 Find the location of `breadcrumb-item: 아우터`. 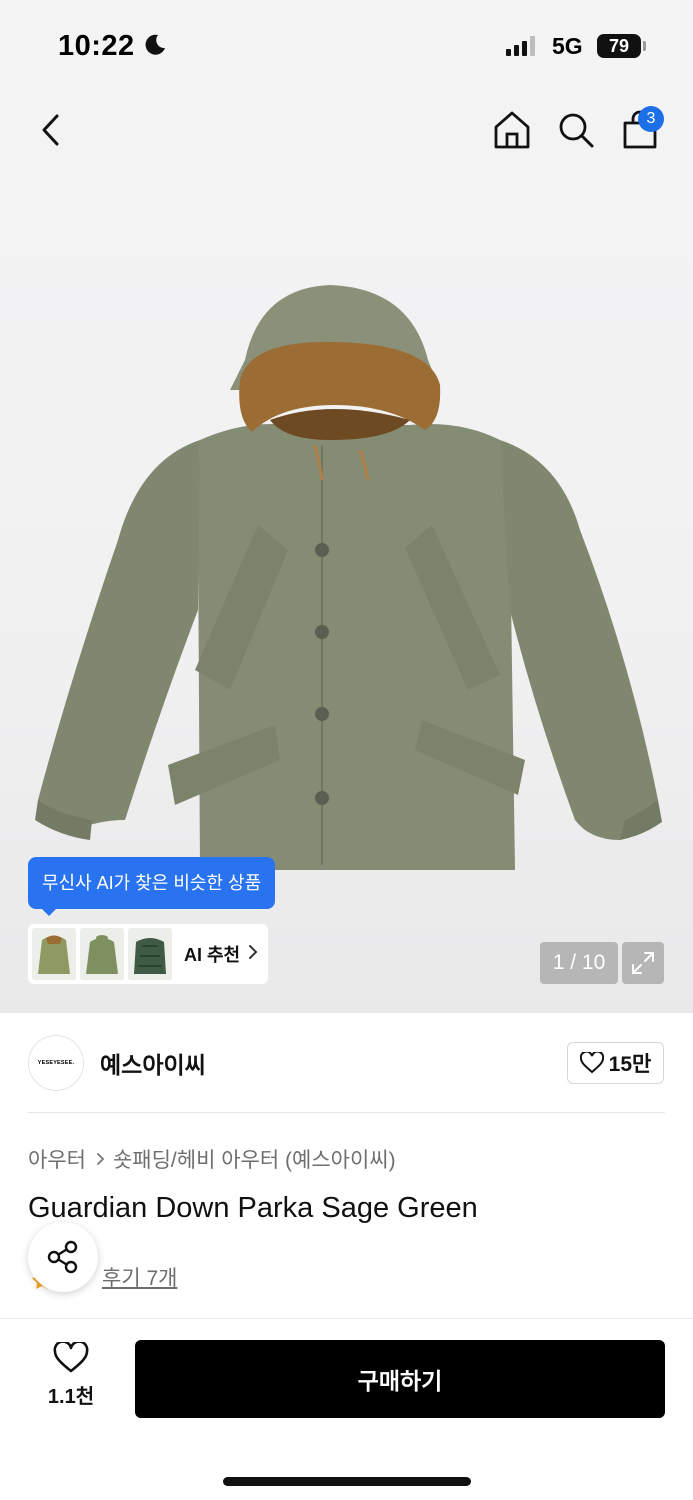

breadcrumb-item: 아우터 is located at coordinates (57, 1159).